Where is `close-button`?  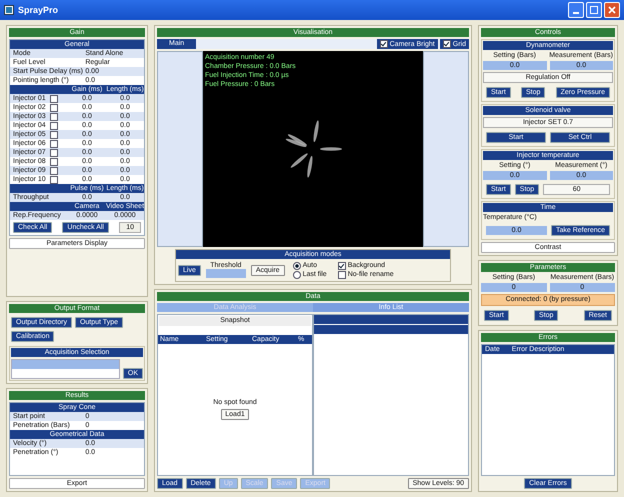 close-button is located at coordinates (612, 10).